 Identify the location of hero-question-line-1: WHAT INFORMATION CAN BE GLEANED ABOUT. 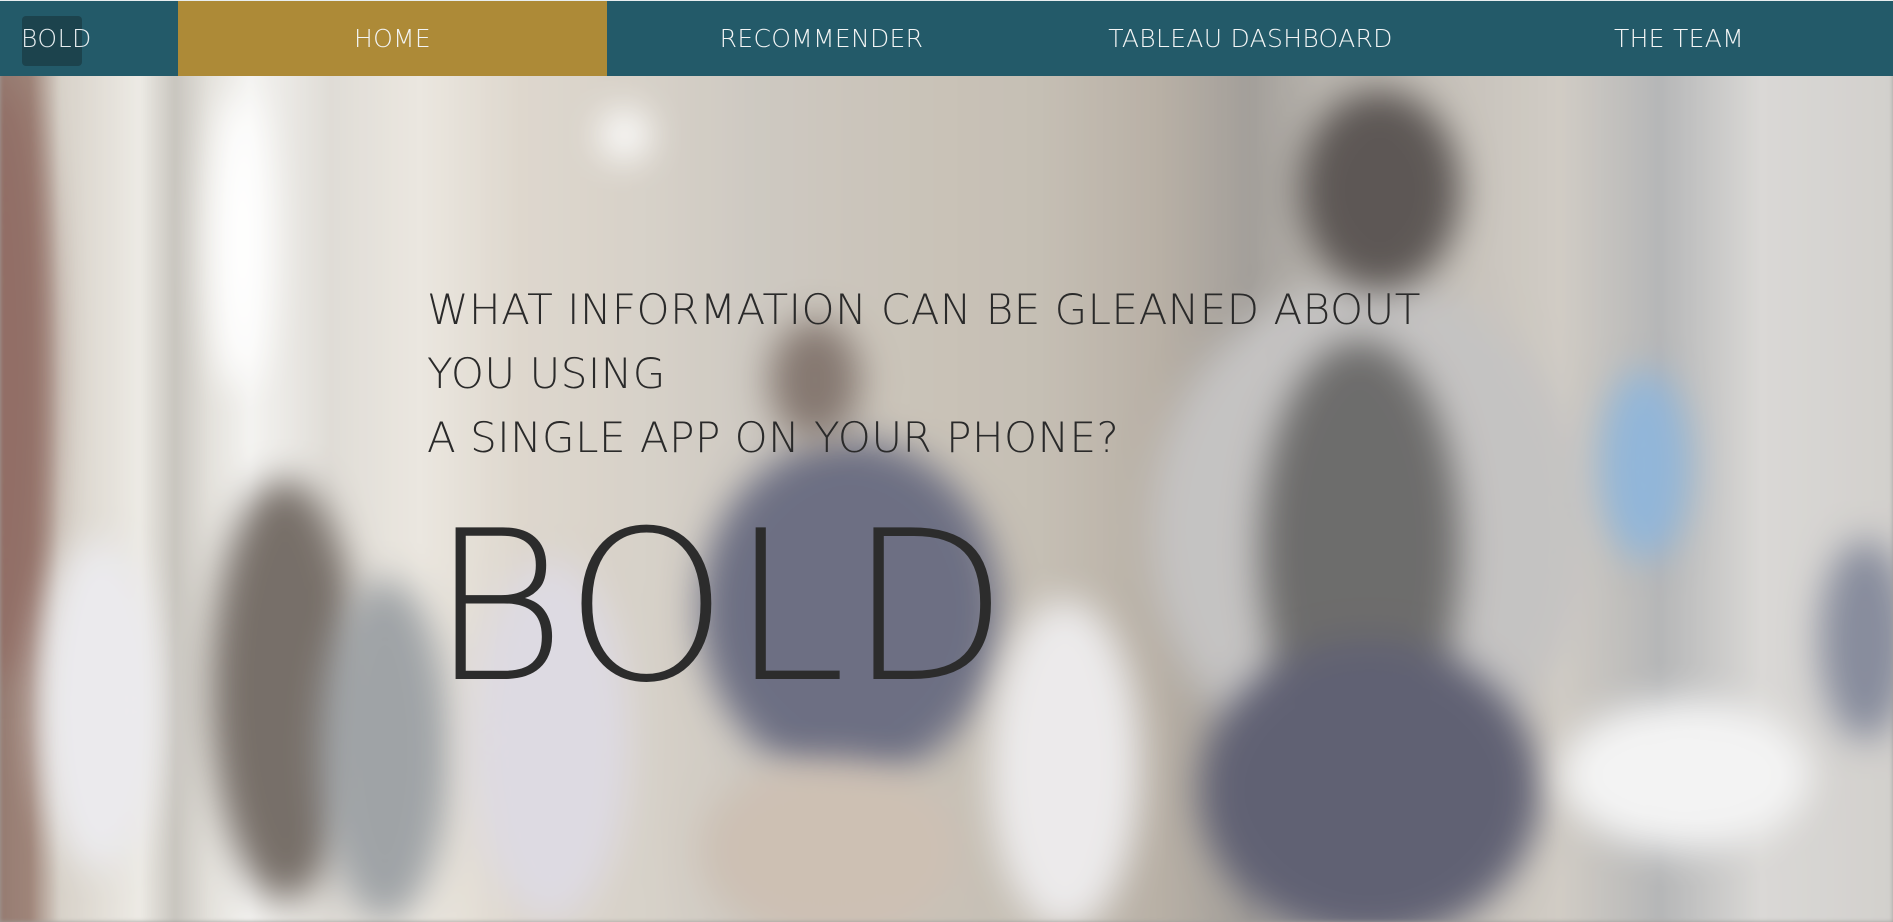
(924, 309).